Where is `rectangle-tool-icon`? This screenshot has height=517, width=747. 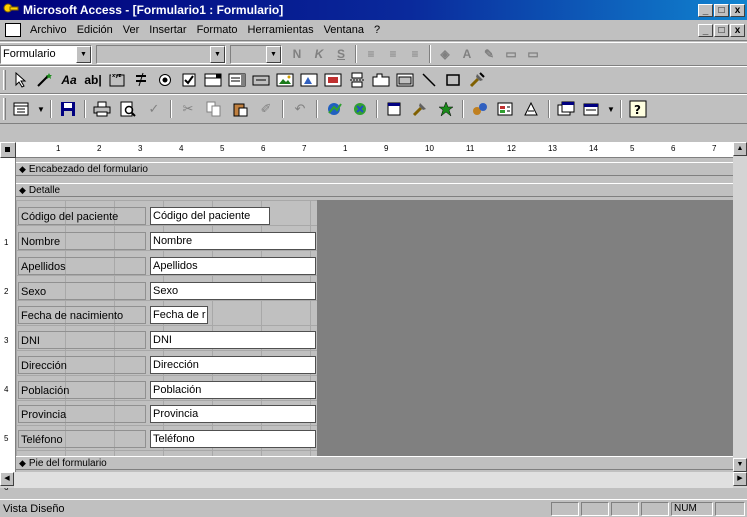 rectangle-tool-icon is located at coordinates (453, 80).